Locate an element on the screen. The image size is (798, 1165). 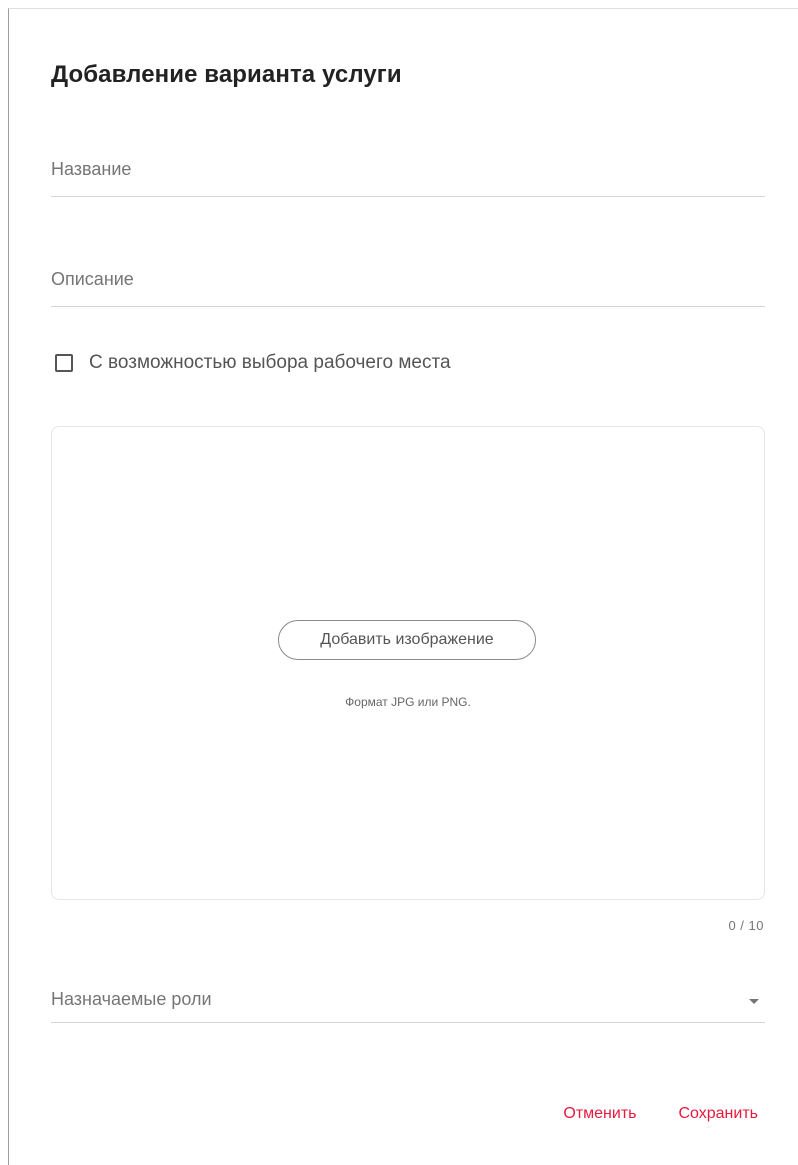
cancel-button: Отменить is located at coordinates (599, 1114).